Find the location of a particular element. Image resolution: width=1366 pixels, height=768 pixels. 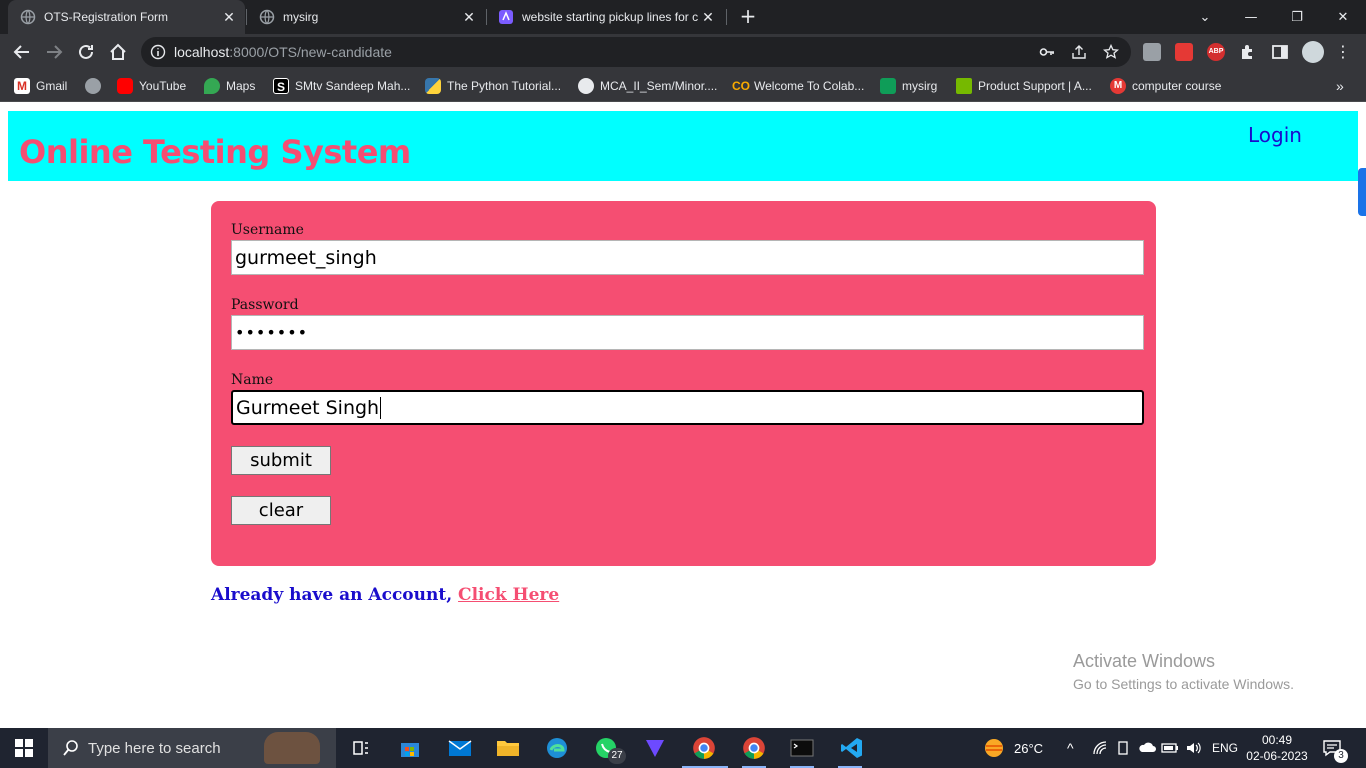

tab-title: website starting pickup lines for c is located at coordinates (610, 17).